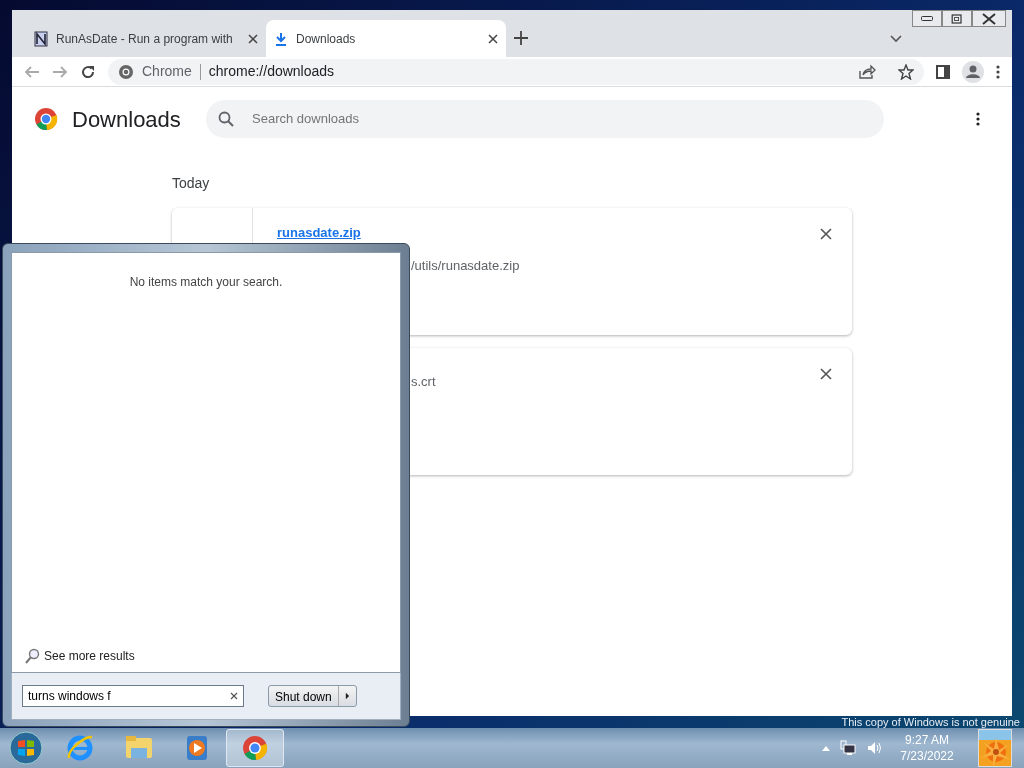  Describe the element at coordinates (521, 37) in the screenshot. I see `new-tab-icon` at that location.